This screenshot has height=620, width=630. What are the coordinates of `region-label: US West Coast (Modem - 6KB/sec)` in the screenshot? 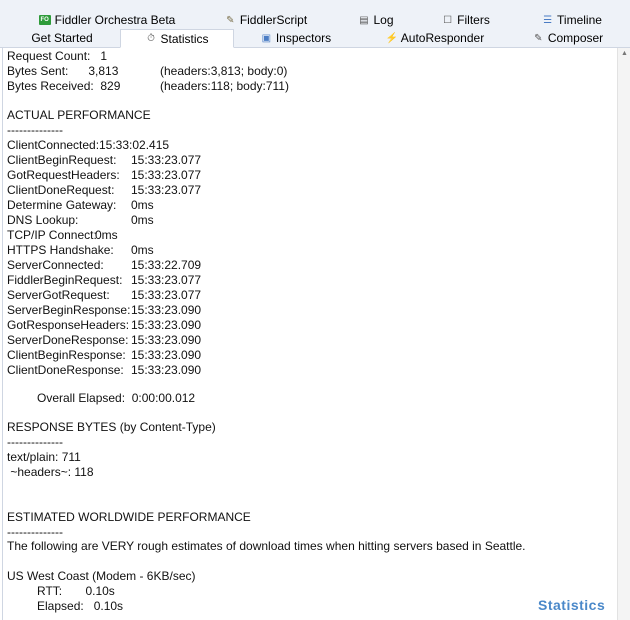 It's located at (101, 576).